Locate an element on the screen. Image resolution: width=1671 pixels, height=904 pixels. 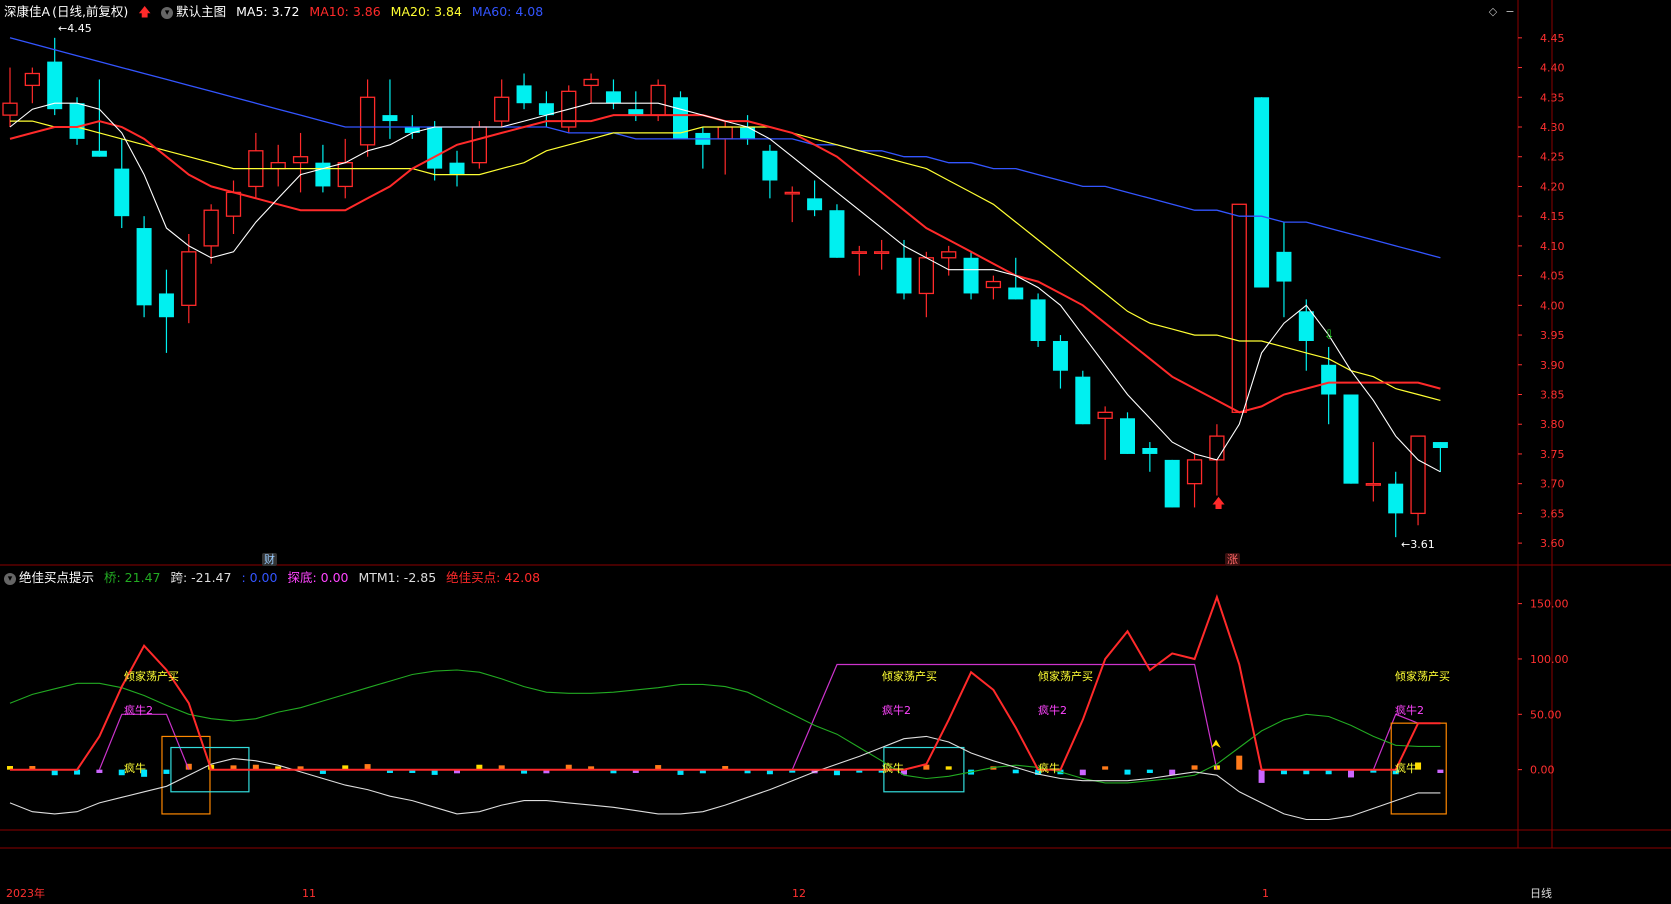
y-tick-label: 3.95 is located at coordinates (1552, 335).